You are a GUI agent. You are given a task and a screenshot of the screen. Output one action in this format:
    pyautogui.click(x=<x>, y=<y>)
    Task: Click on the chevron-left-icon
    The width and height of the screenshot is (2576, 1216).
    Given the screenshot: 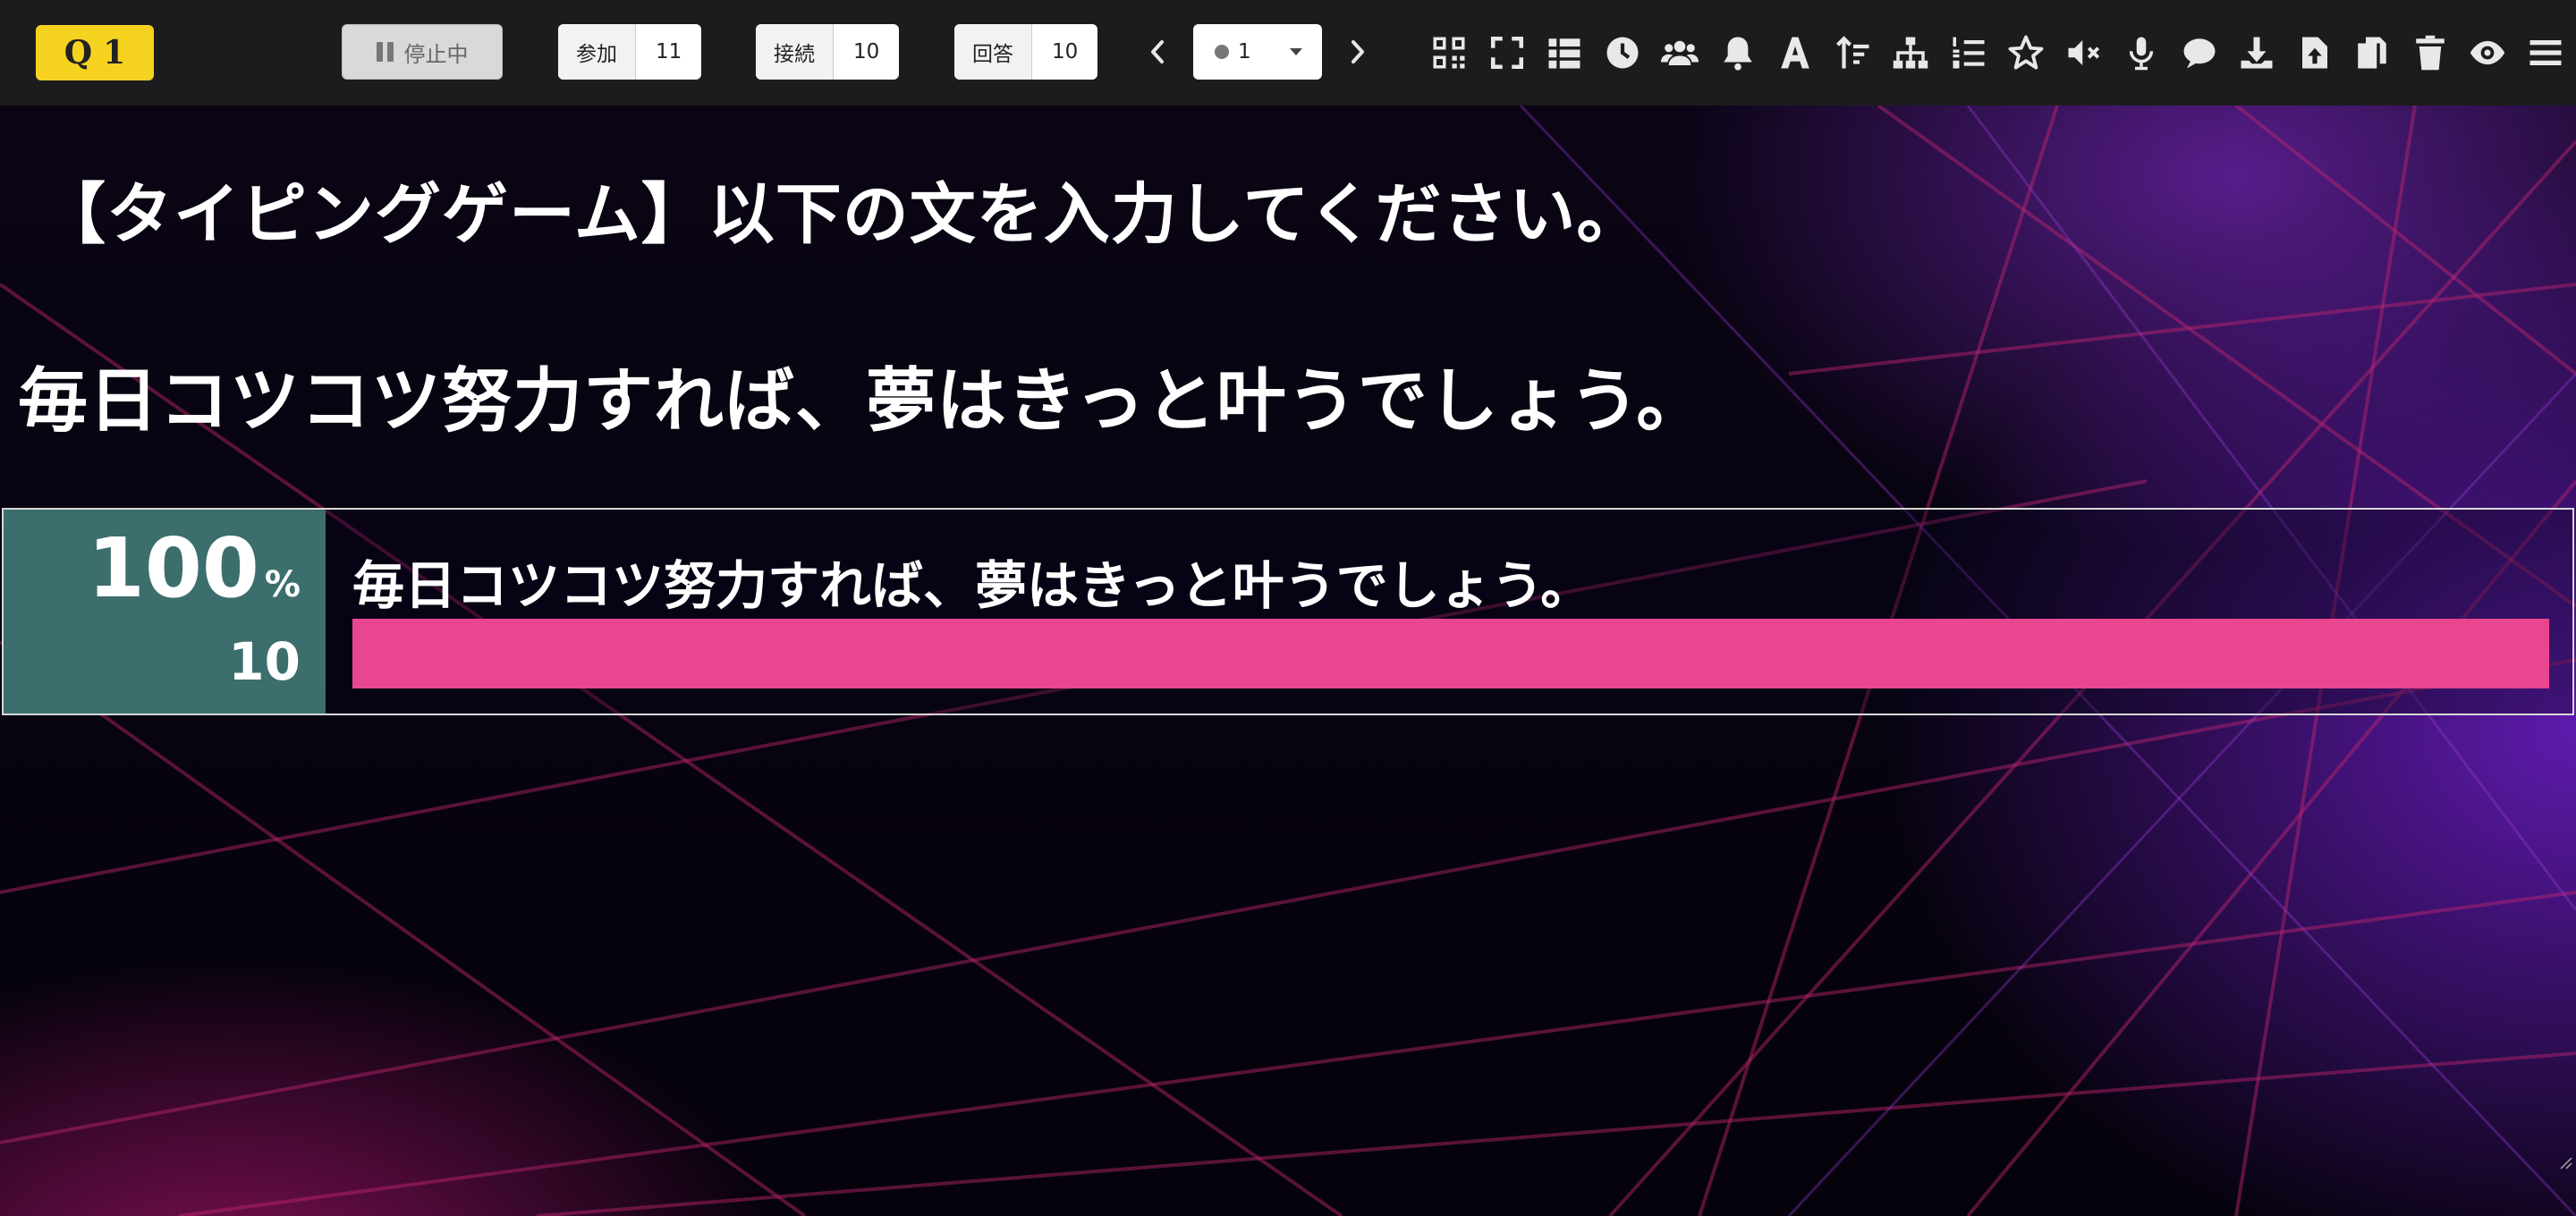 What is the action you would take?
    pyautogui.click(x=1157, y=51)
    